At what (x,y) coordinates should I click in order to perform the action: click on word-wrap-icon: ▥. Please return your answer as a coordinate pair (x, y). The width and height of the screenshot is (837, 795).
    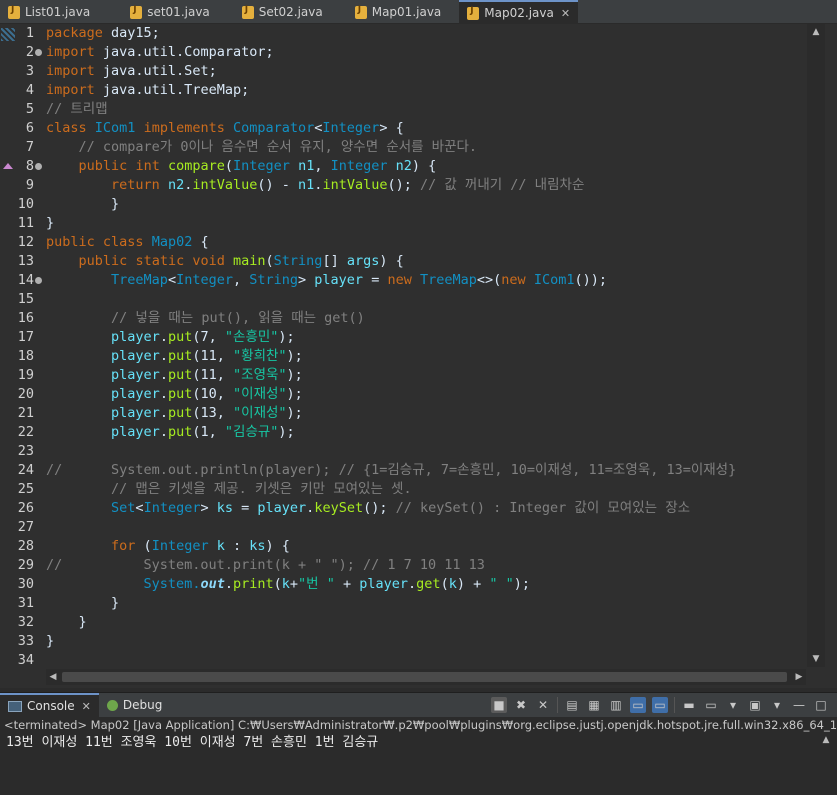
    Looking at the image, I should click on (616, 705).